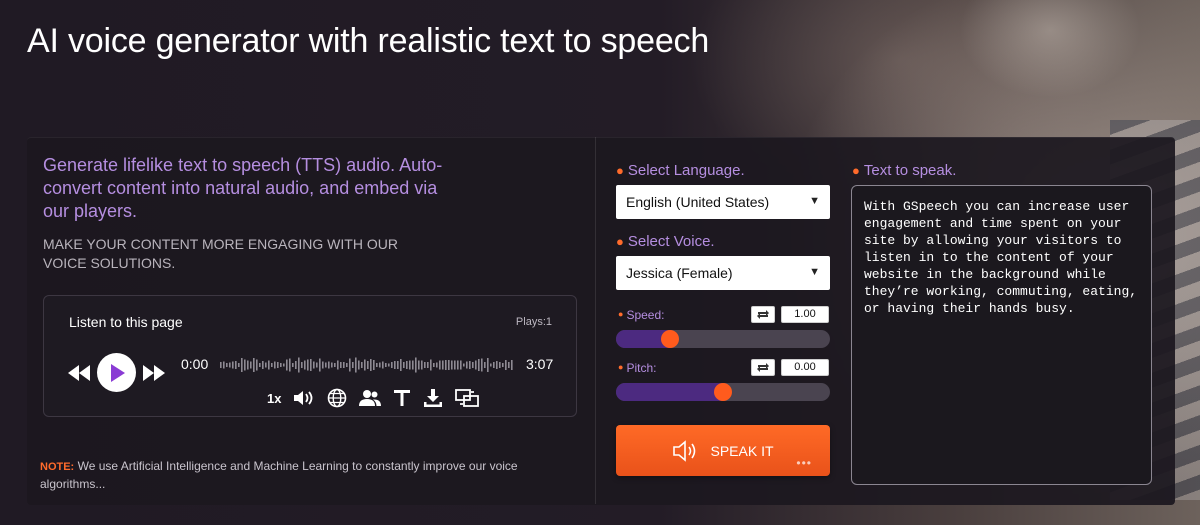 The image size is (1200, 525). Describe the element at coordinates (370, 398) in the screenshot. I see `users-icon` at that location.